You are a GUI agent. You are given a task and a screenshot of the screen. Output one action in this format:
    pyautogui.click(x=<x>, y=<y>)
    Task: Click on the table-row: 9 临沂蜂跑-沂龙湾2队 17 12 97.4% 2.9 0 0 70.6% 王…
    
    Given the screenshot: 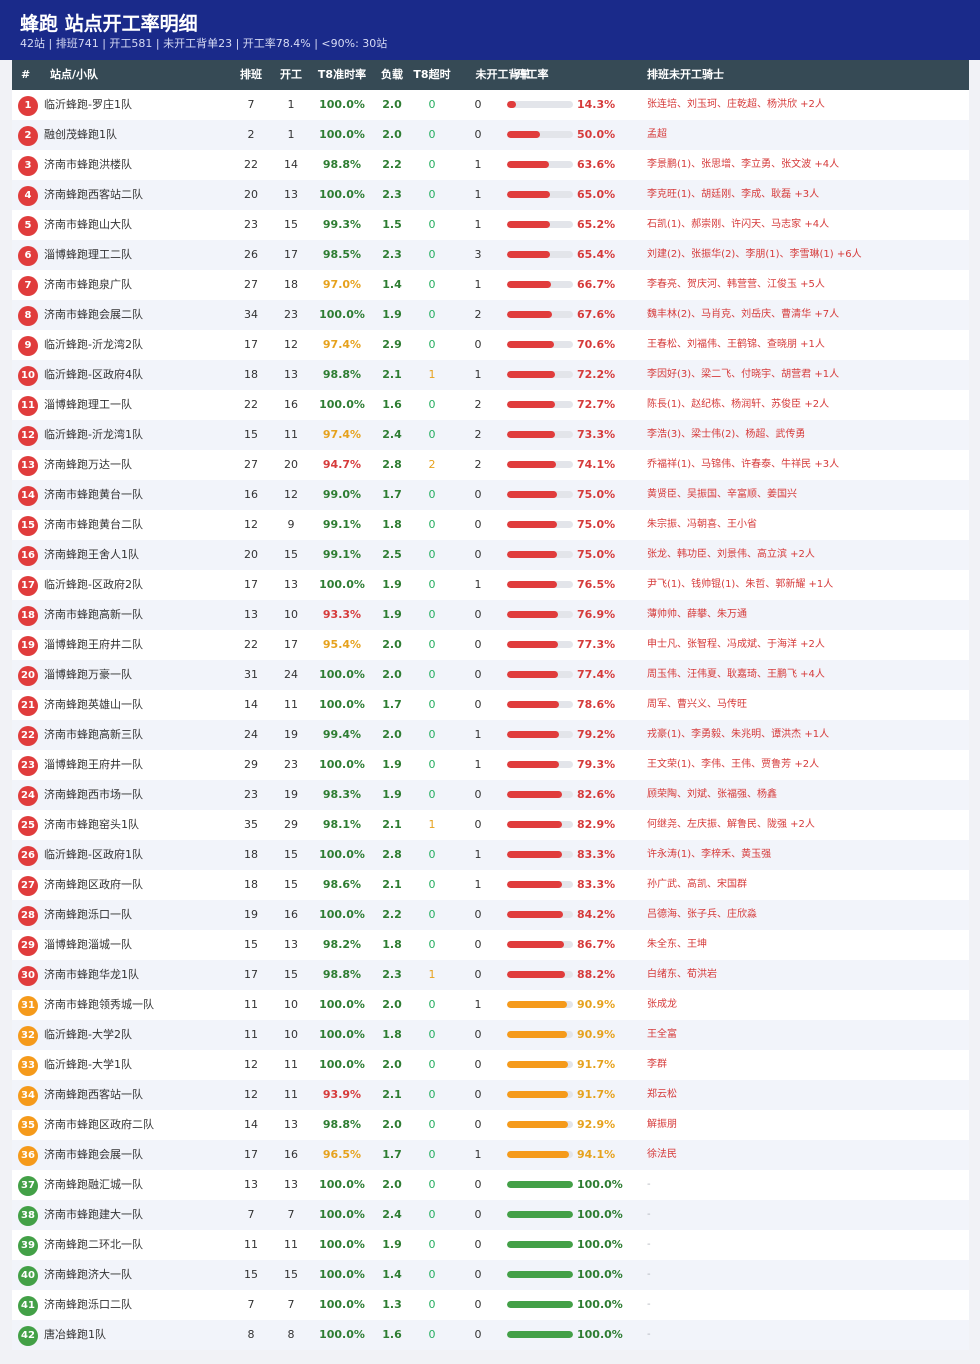 What is the action you would take?
    pyautogui.click(x=490, y=345)
    